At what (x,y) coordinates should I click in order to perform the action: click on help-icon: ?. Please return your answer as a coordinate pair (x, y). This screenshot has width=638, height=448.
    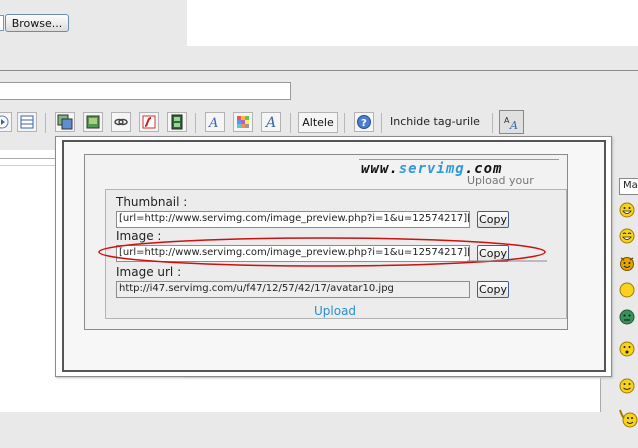
    Looking at the image, I should click on (364, 122).